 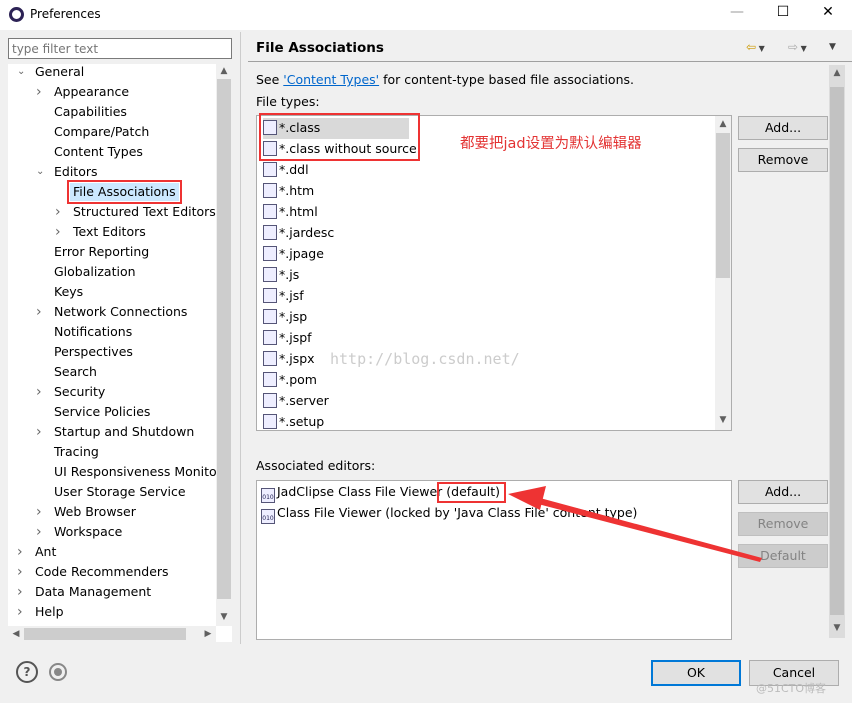 What do you see at coordinates (58, 672) in the screenshot?
I see `record-icon` at bounding box center [58, 672].